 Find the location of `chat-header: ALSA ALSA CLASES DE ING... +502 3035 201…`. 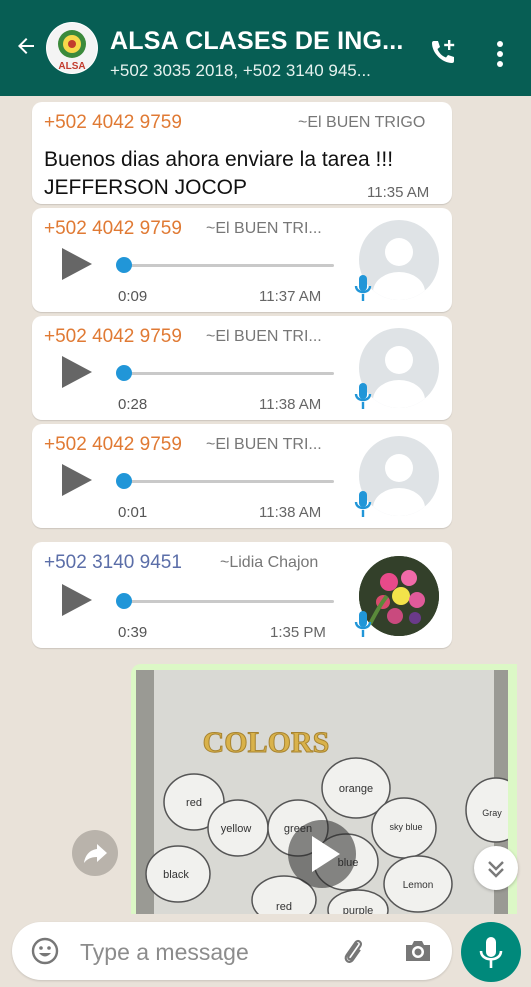

chat-header: ALSA ALSA CLASES DE ING... +502 3035 201… is located at coordinates (265, 48).